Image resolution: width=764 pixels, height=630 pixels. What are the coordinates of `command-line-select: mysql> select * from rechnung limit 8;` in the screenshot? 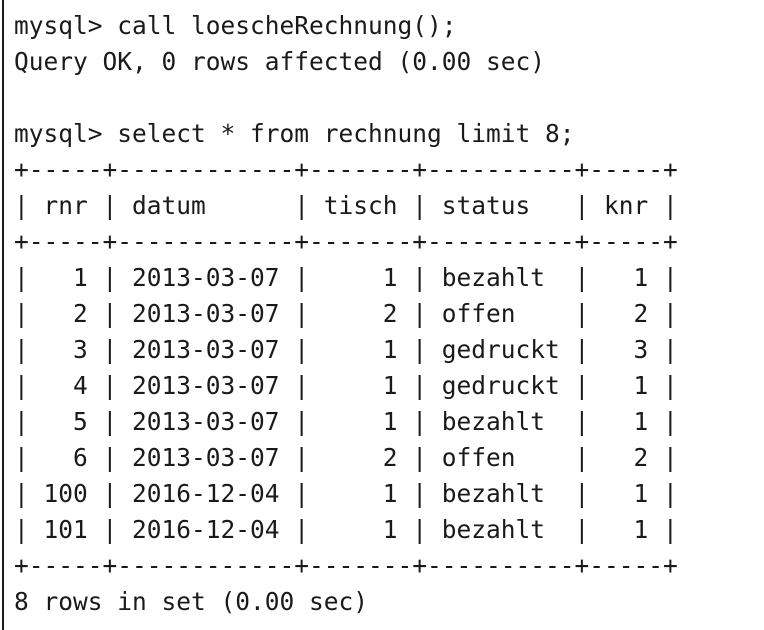 It's located at (294, 133).